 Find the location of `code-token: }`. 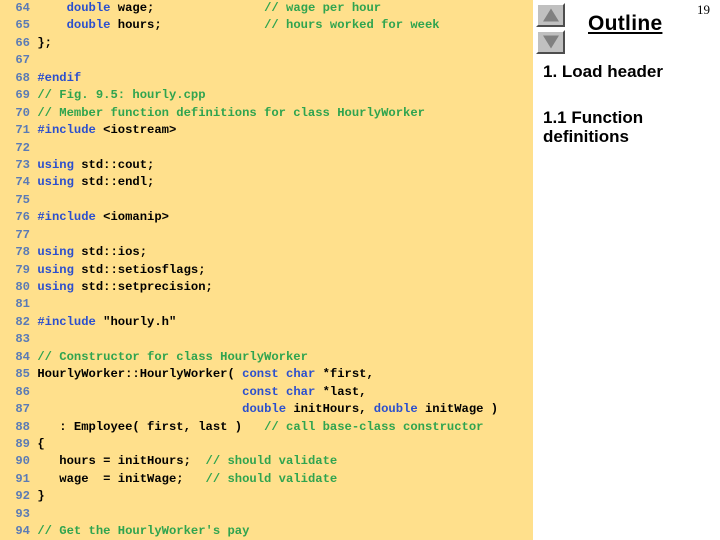

code-token: } is located at coordinates (41, 496).